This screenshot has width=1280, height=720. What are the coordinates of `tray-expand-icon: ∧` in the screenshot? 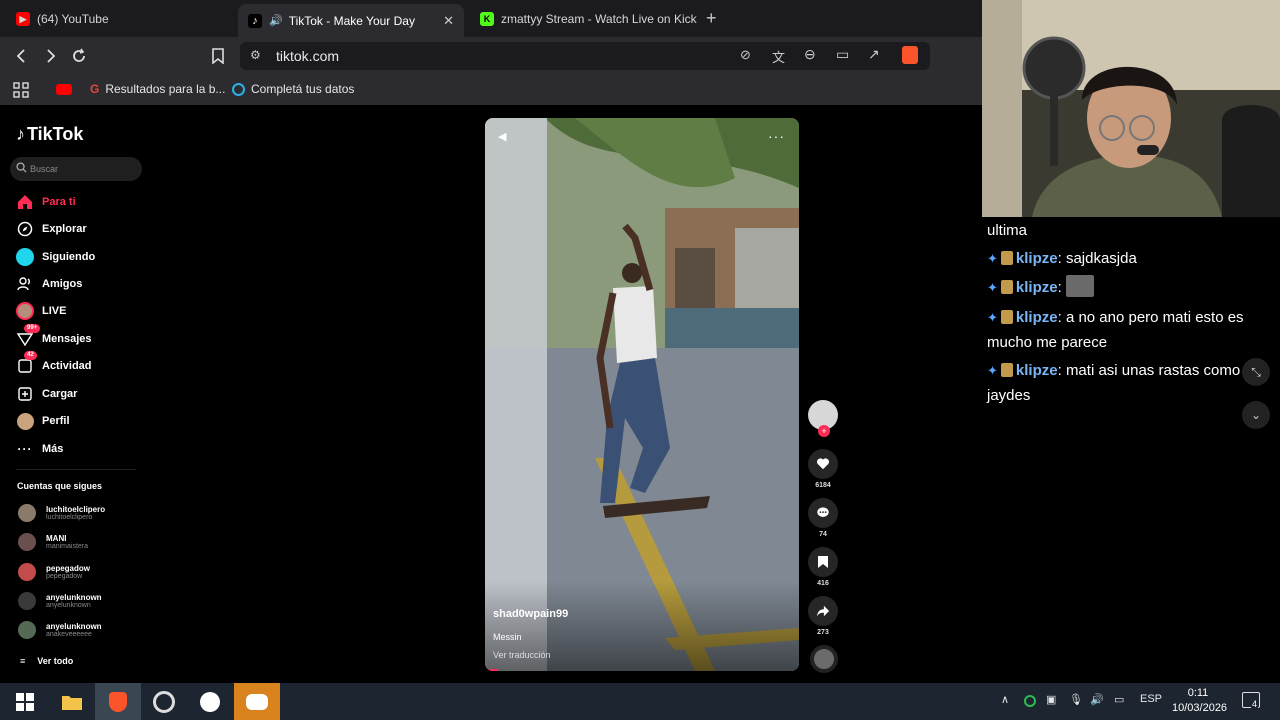 It's located at (1005, 699).